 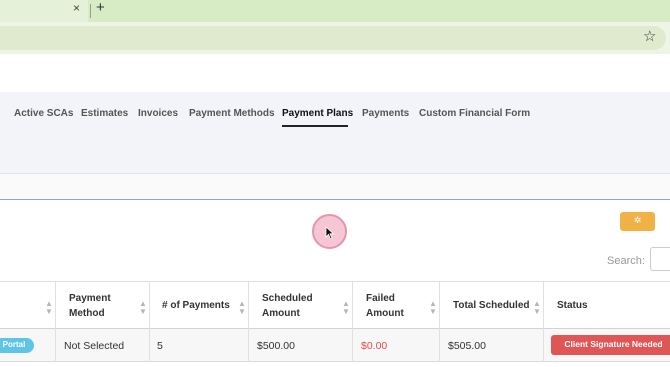 I want to click on gear-icon: ✲, so click(x=637, y=220).